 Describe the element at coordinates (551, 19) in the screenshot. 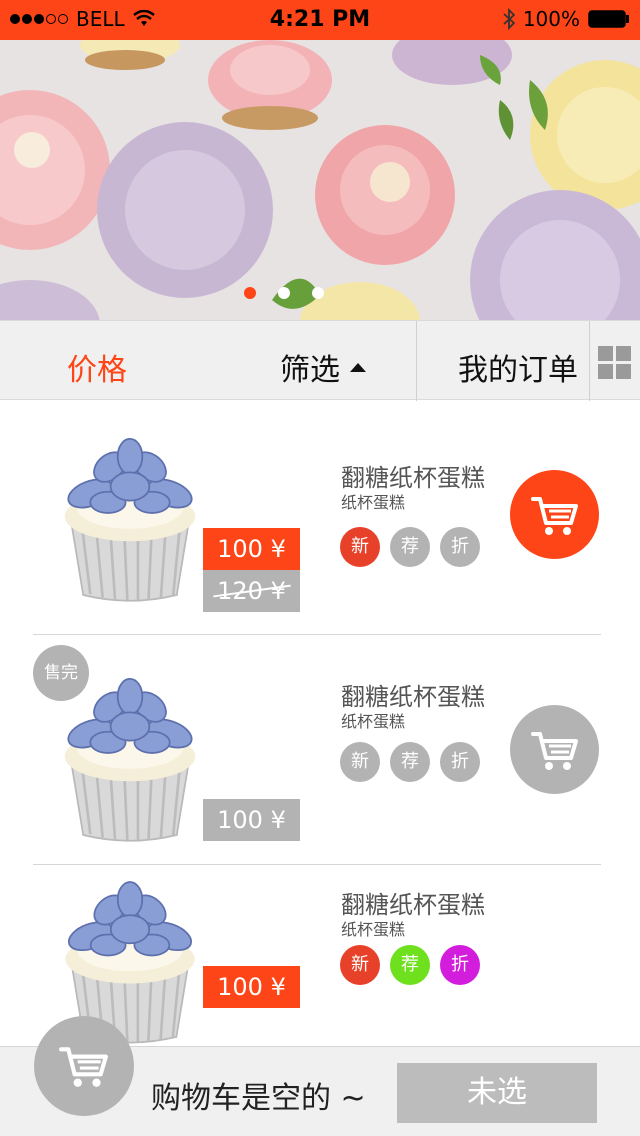

I see `battery-percent: 100%` at that location.